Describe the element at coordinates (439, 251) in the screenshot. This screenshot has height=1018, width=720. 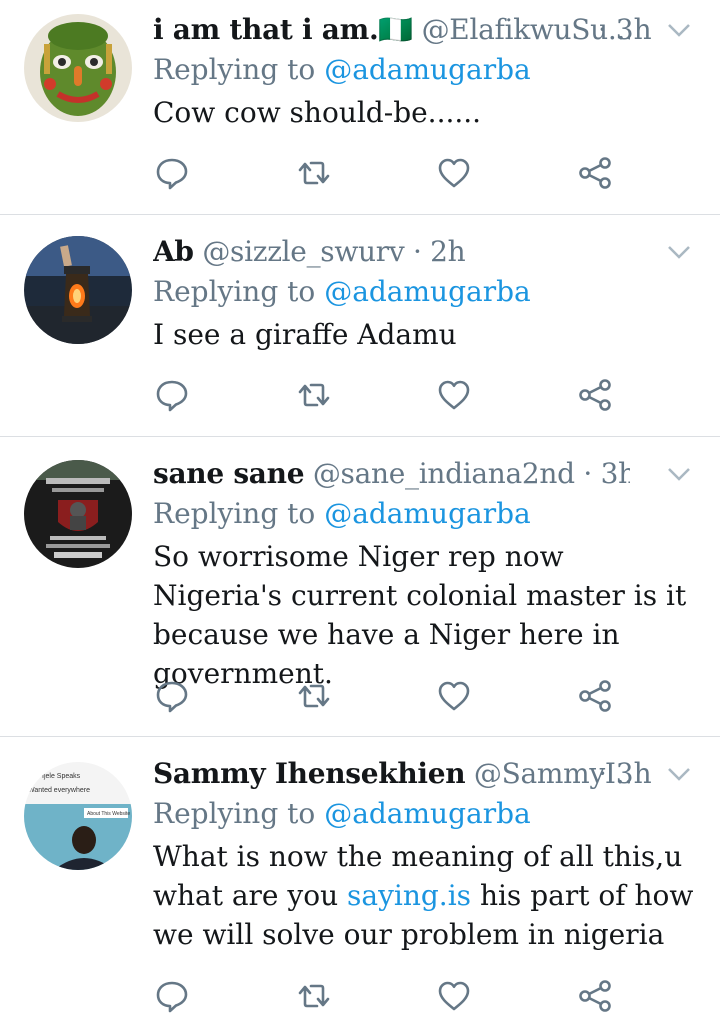
I see `timestamp: · 2h` at that location.